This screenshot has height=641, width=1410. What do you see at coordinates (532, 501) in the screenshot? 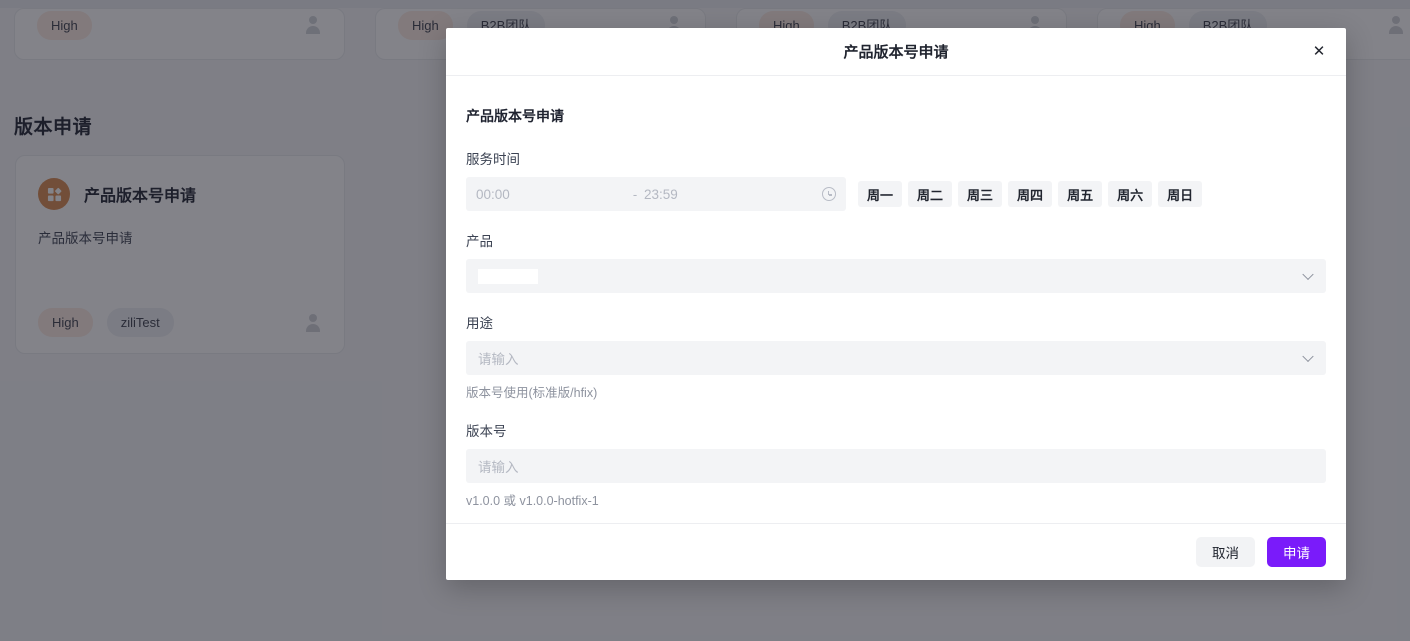
I see `version-help-text: v1.0.0 或 v1.0.0-hotfix-1` at bounding box center [532, 501].